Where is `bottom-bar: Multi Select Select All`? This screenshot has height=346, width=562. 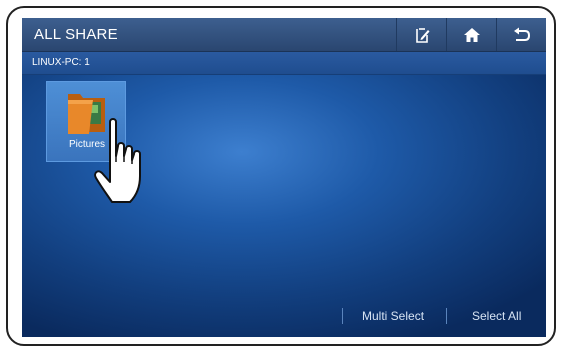
bottom-bar: Multi Select Select All is located at coordinates (284, 318).